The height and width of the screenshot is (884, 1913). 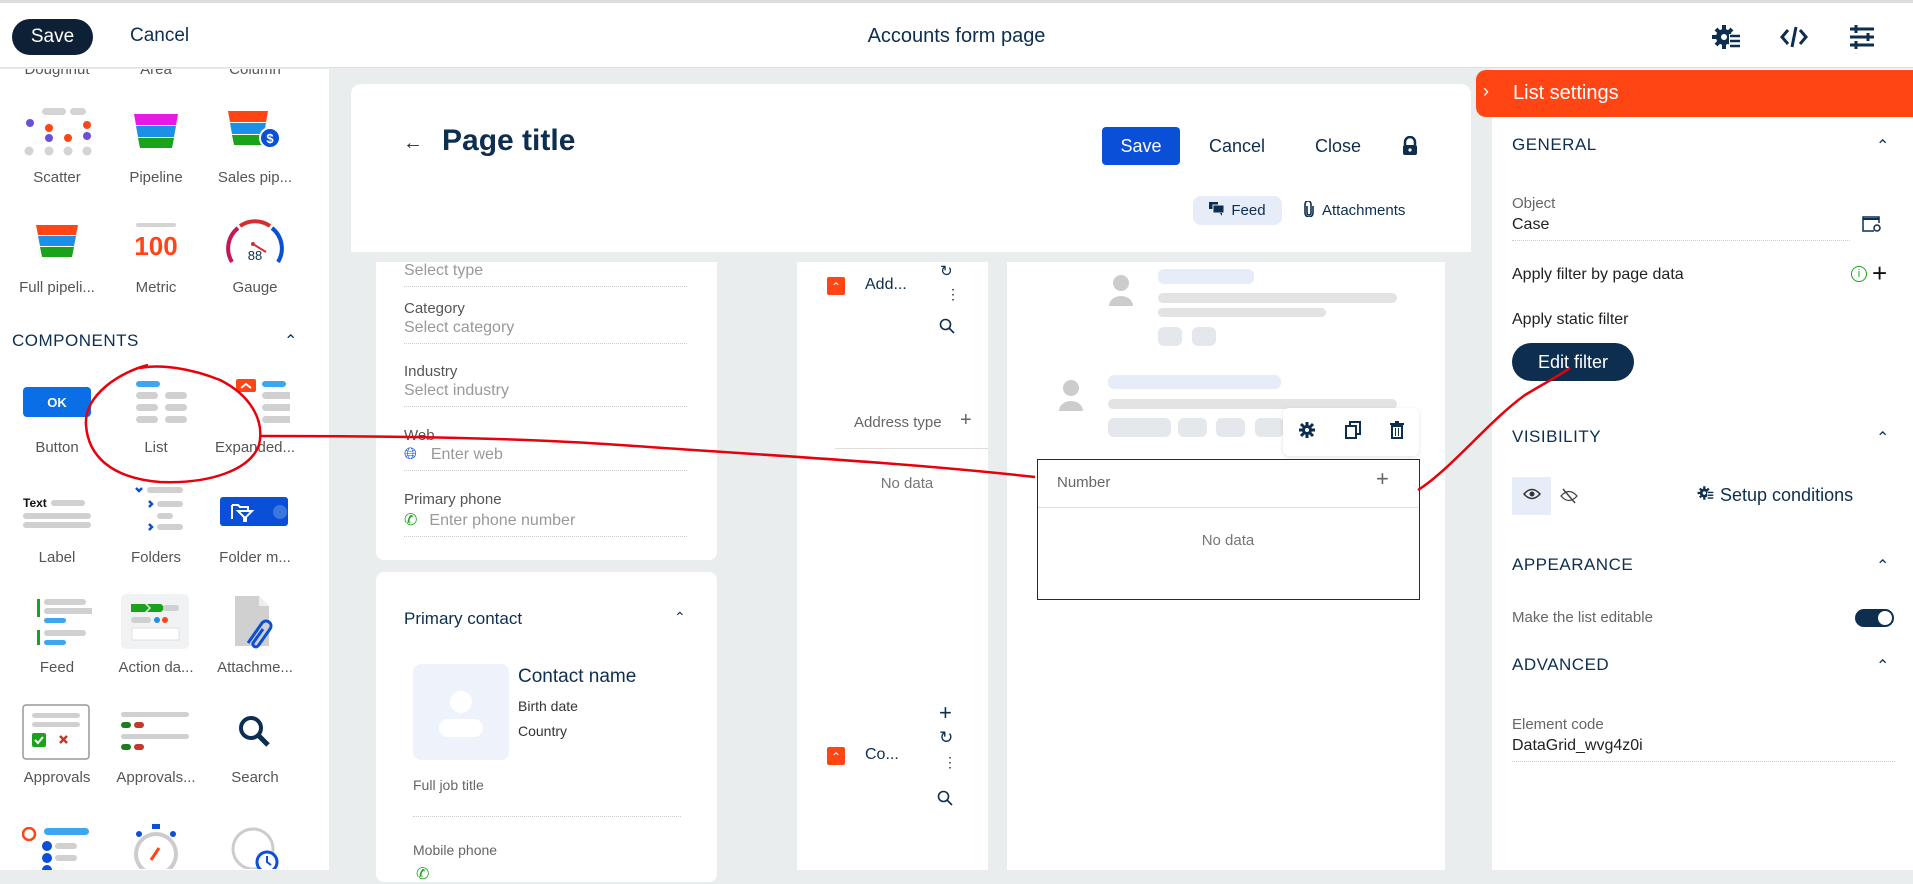 What do you see at coordinates (1531, 496) in the screenshot?
I see `visible-toggle` at bounding box center [1531, 496].